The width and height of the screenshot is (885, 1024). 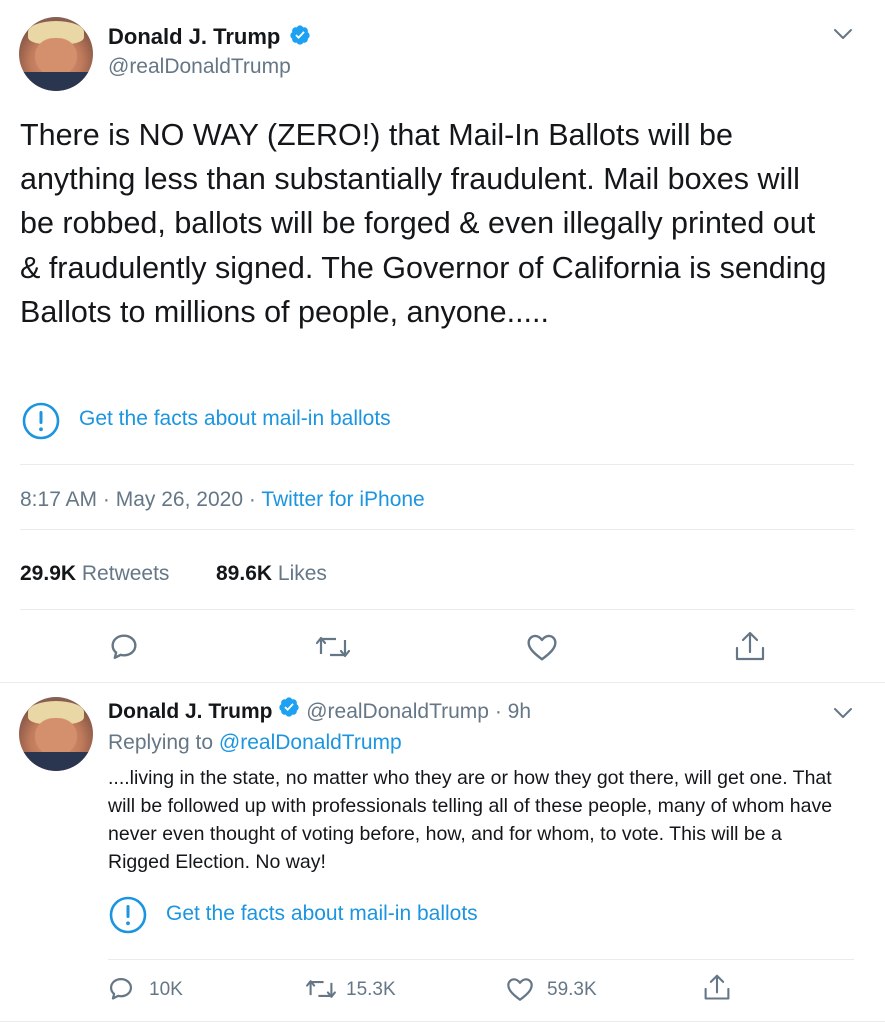 I want to click on retweets-stat: 29.9K Retweets, so click(x=94, y=574).